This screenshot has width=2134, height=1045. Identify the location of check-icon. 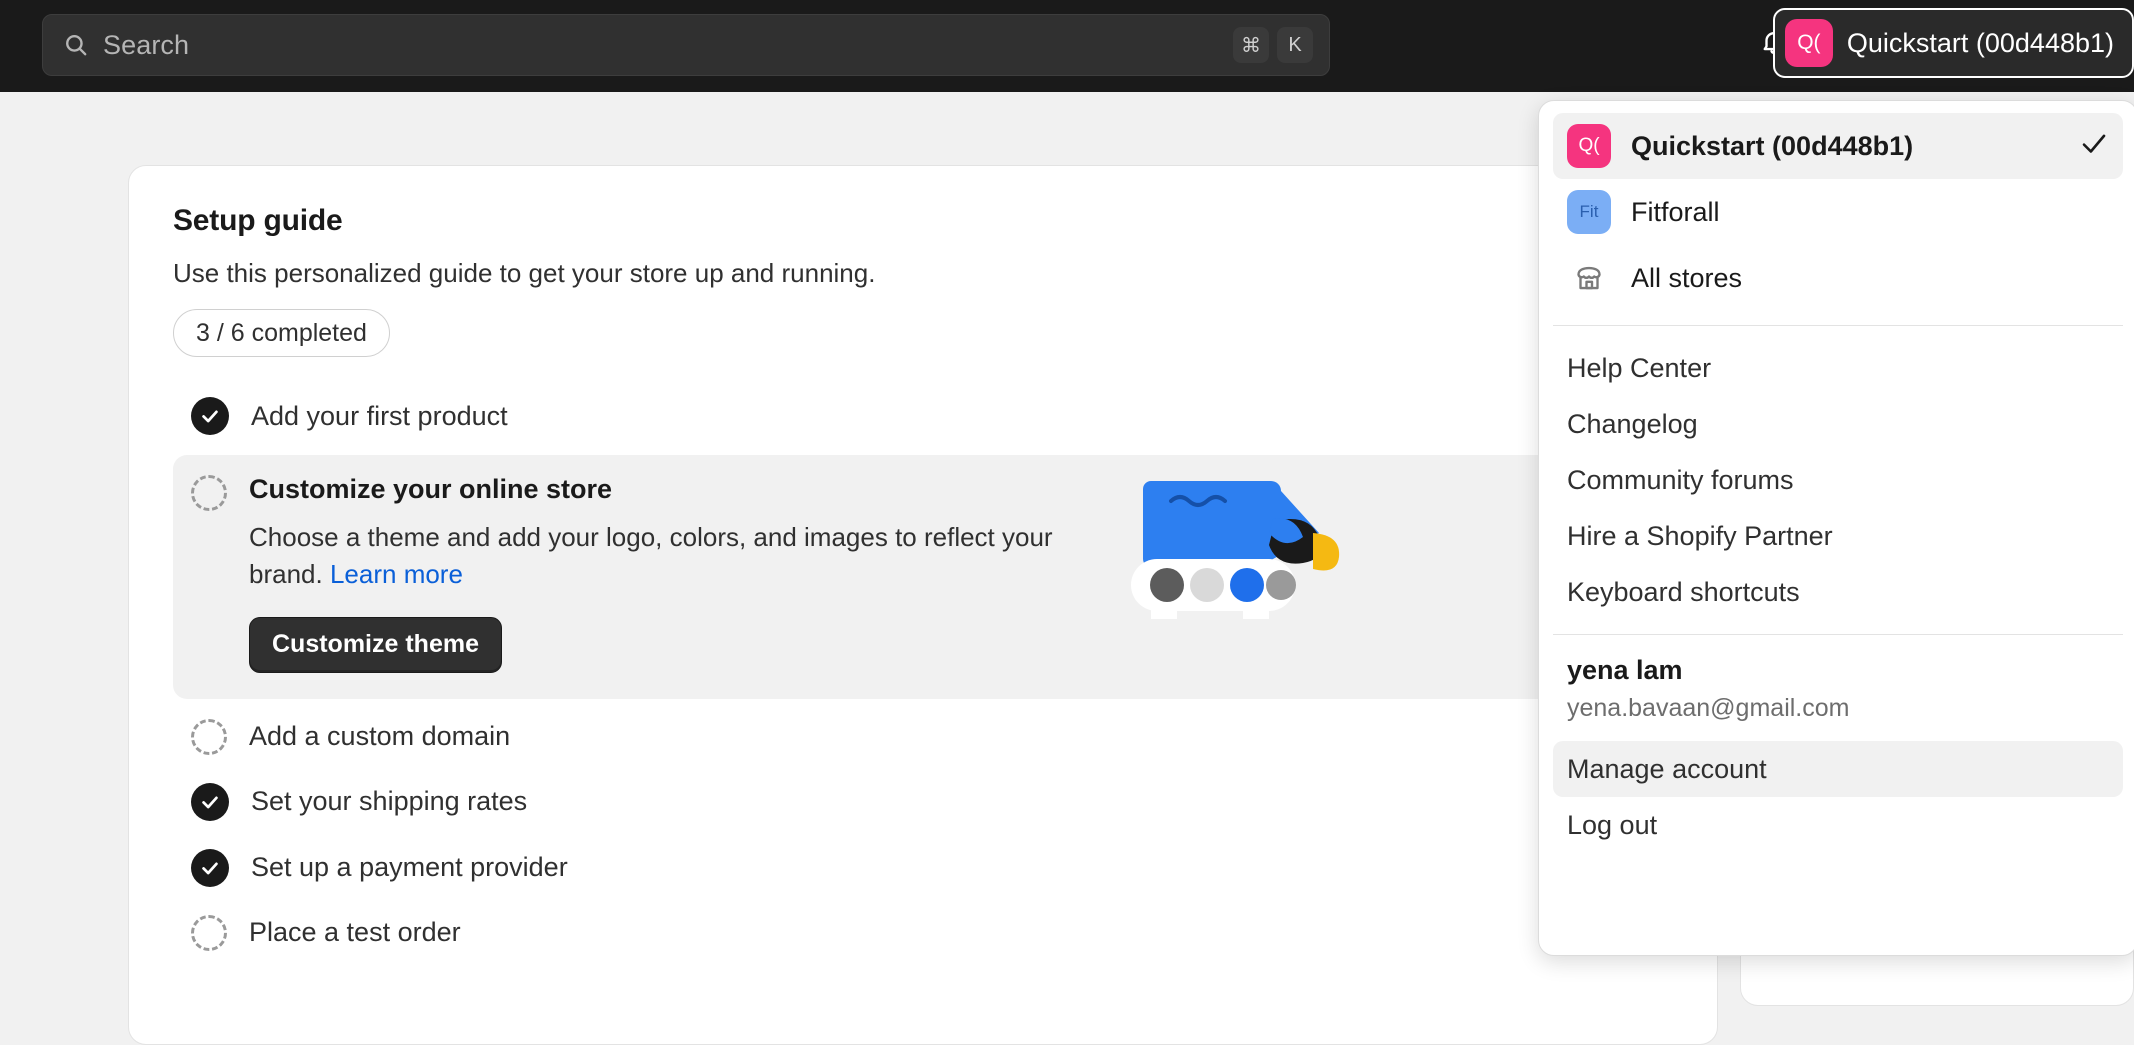
(2094, 146).